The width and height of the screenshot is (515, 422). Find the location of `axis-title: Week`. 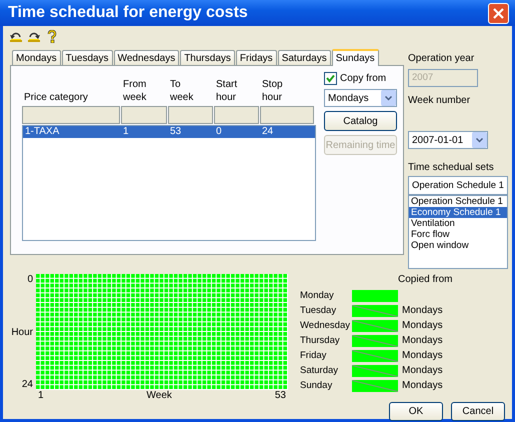

axis-title: Week is located at coordinates (159, 396).